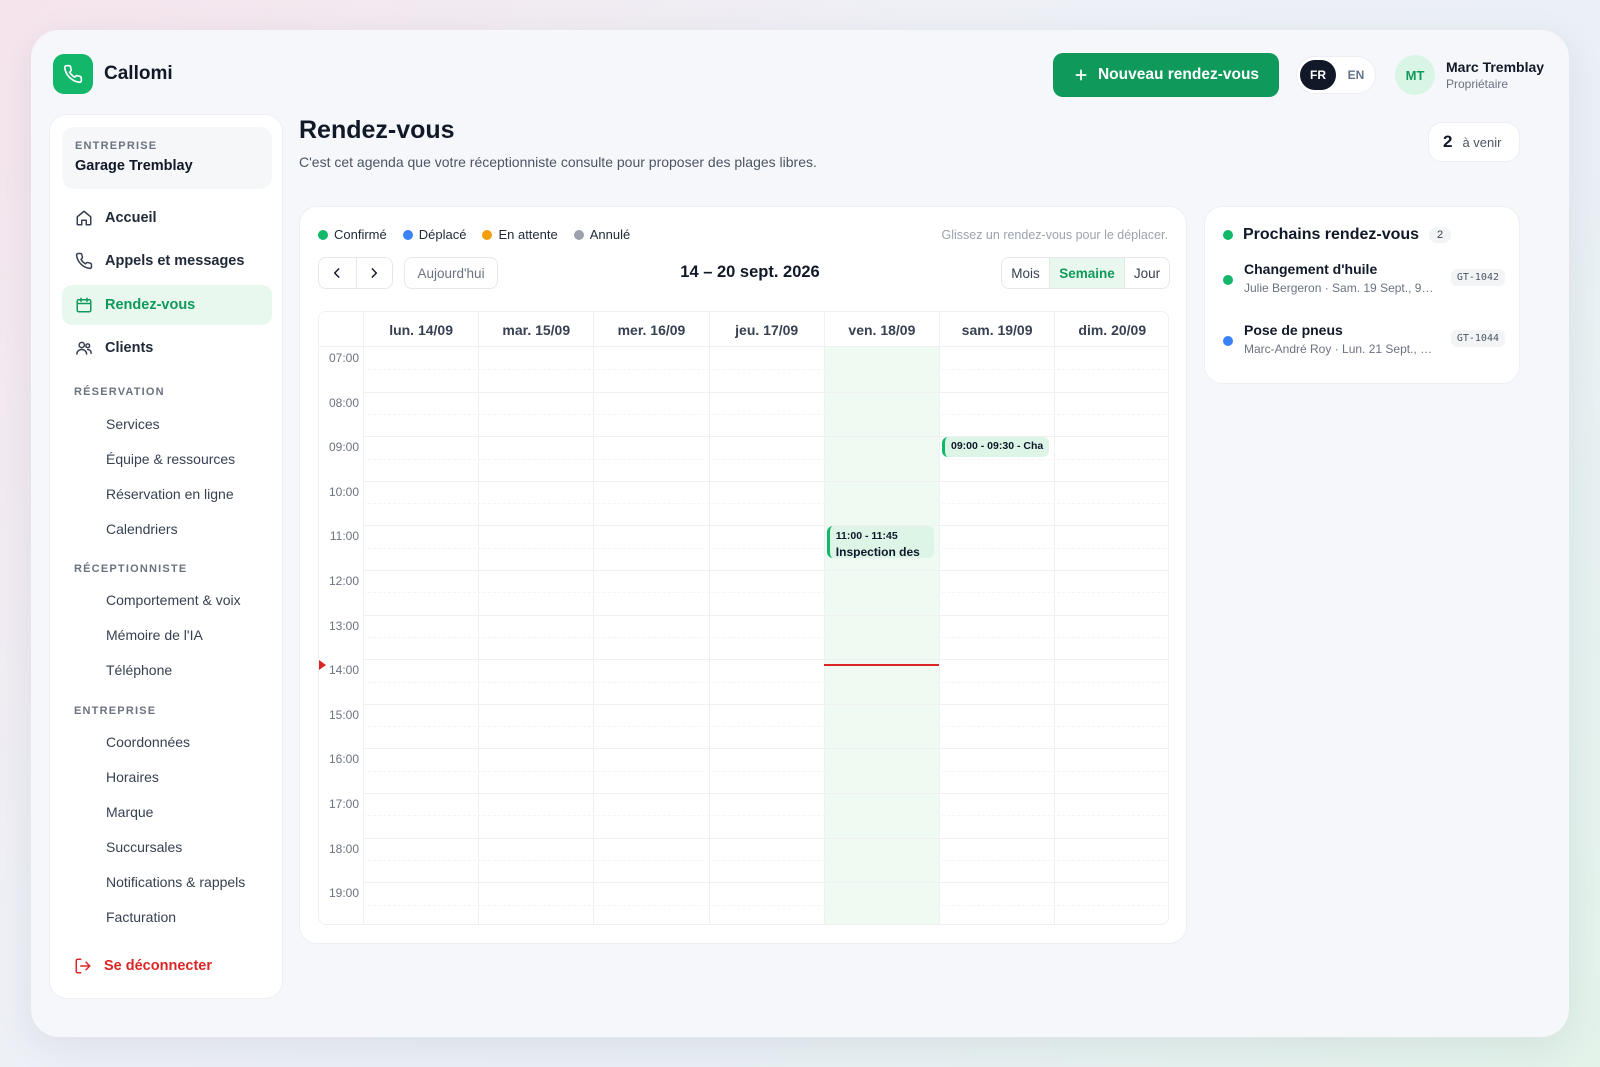  What do you see at coordinates (129, 348) in the screenshot?
I see `sidebar-item-label: Clients` at bounding box center [129, 348].